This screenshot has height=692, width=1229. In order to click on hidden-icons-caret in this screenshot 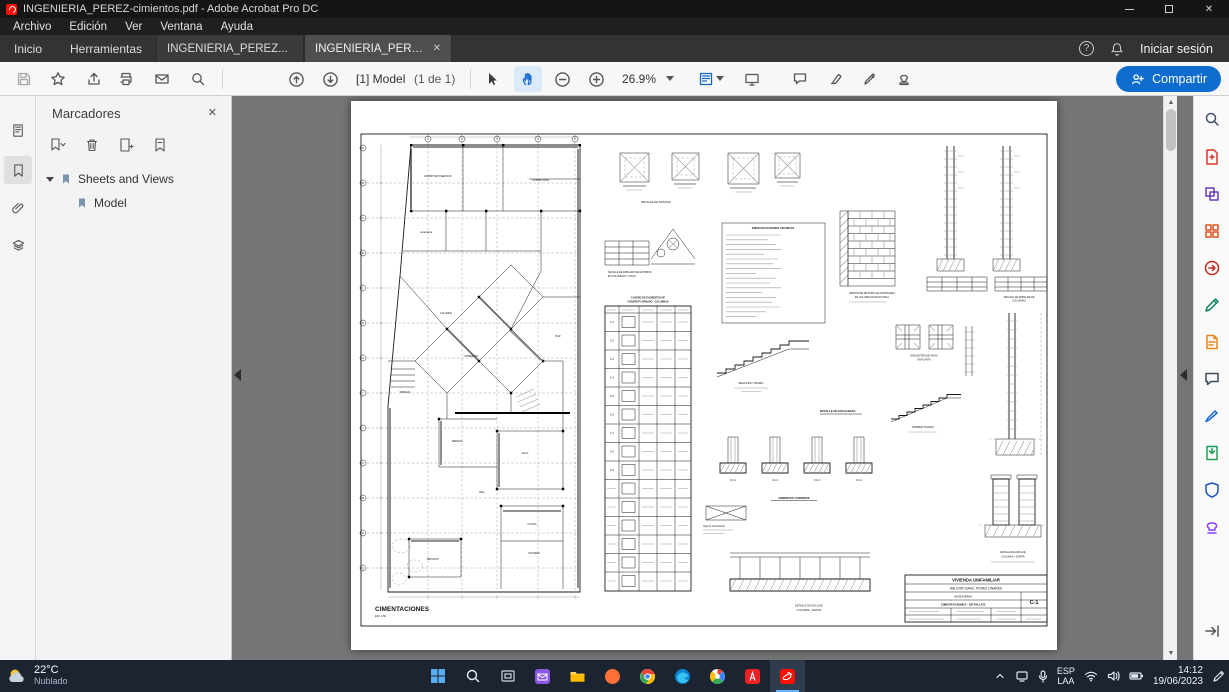, I will do `click(1000, 676)`.